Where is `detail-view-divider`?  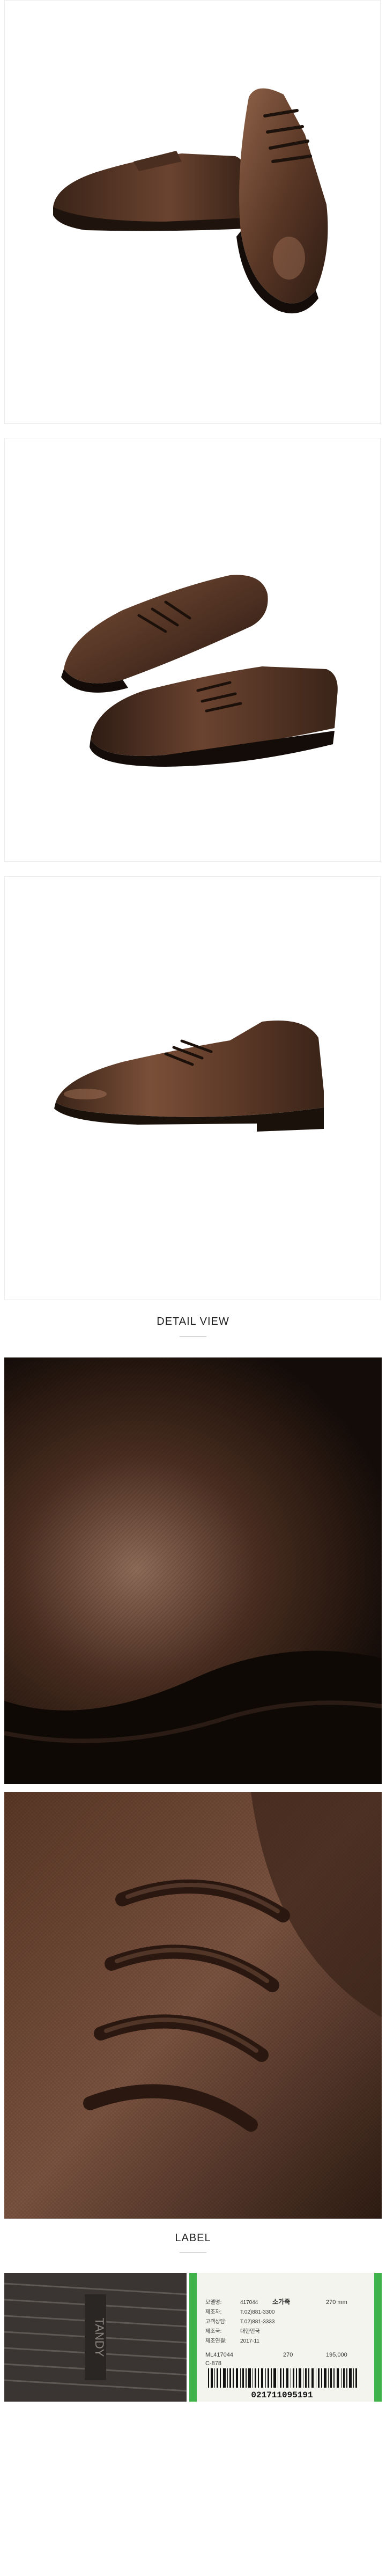 detail-view-divider is located at coordinates (193, 1336).